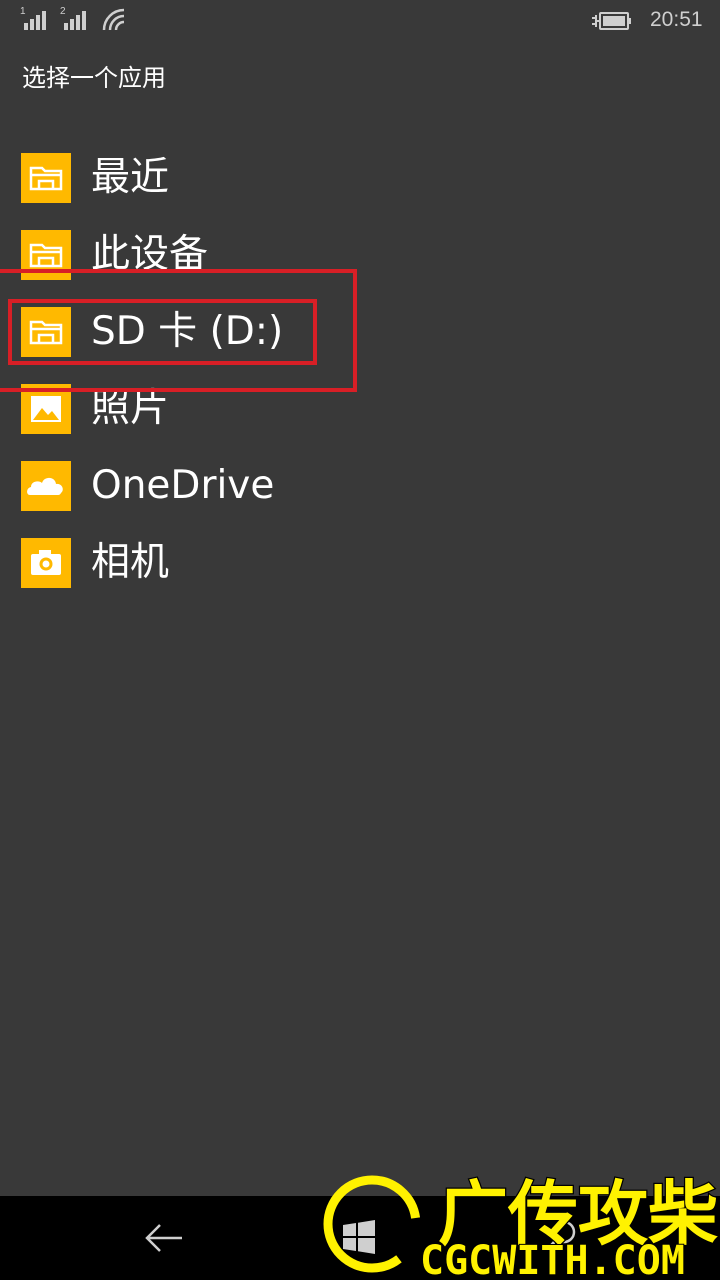 The width and height of the screenshot is (720, 1280). Describe the element at coordinates (130, 177) in the screenshot. I see `app-item-label: 最近` at that location.